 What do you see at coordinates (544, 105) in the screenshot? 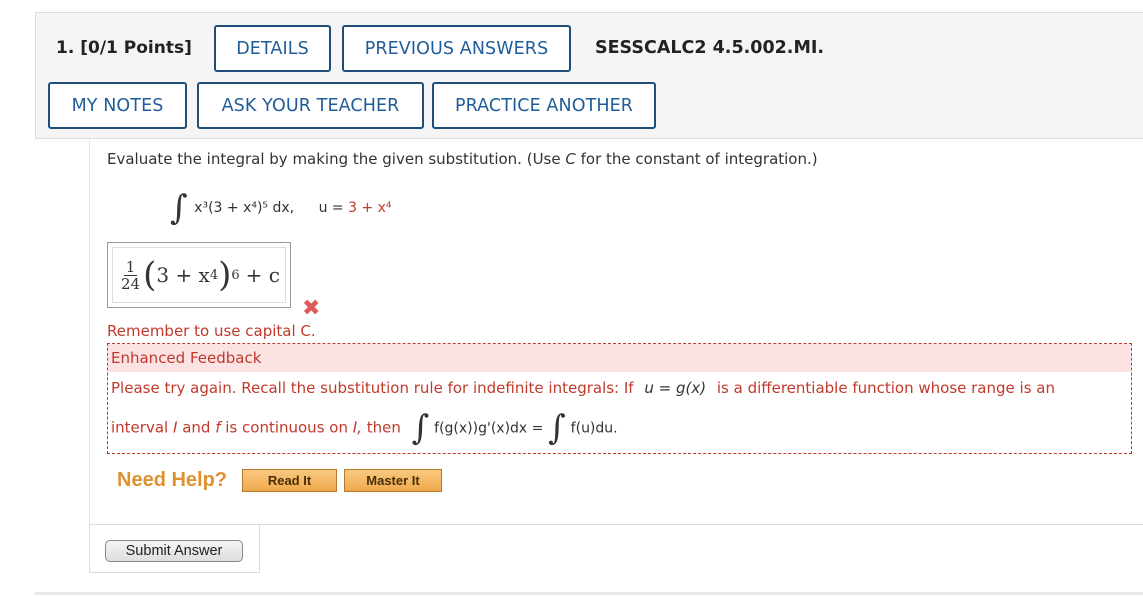
I see `practice-another-button: PRACTICE ANOTHER` at bounding box center [544, 105].